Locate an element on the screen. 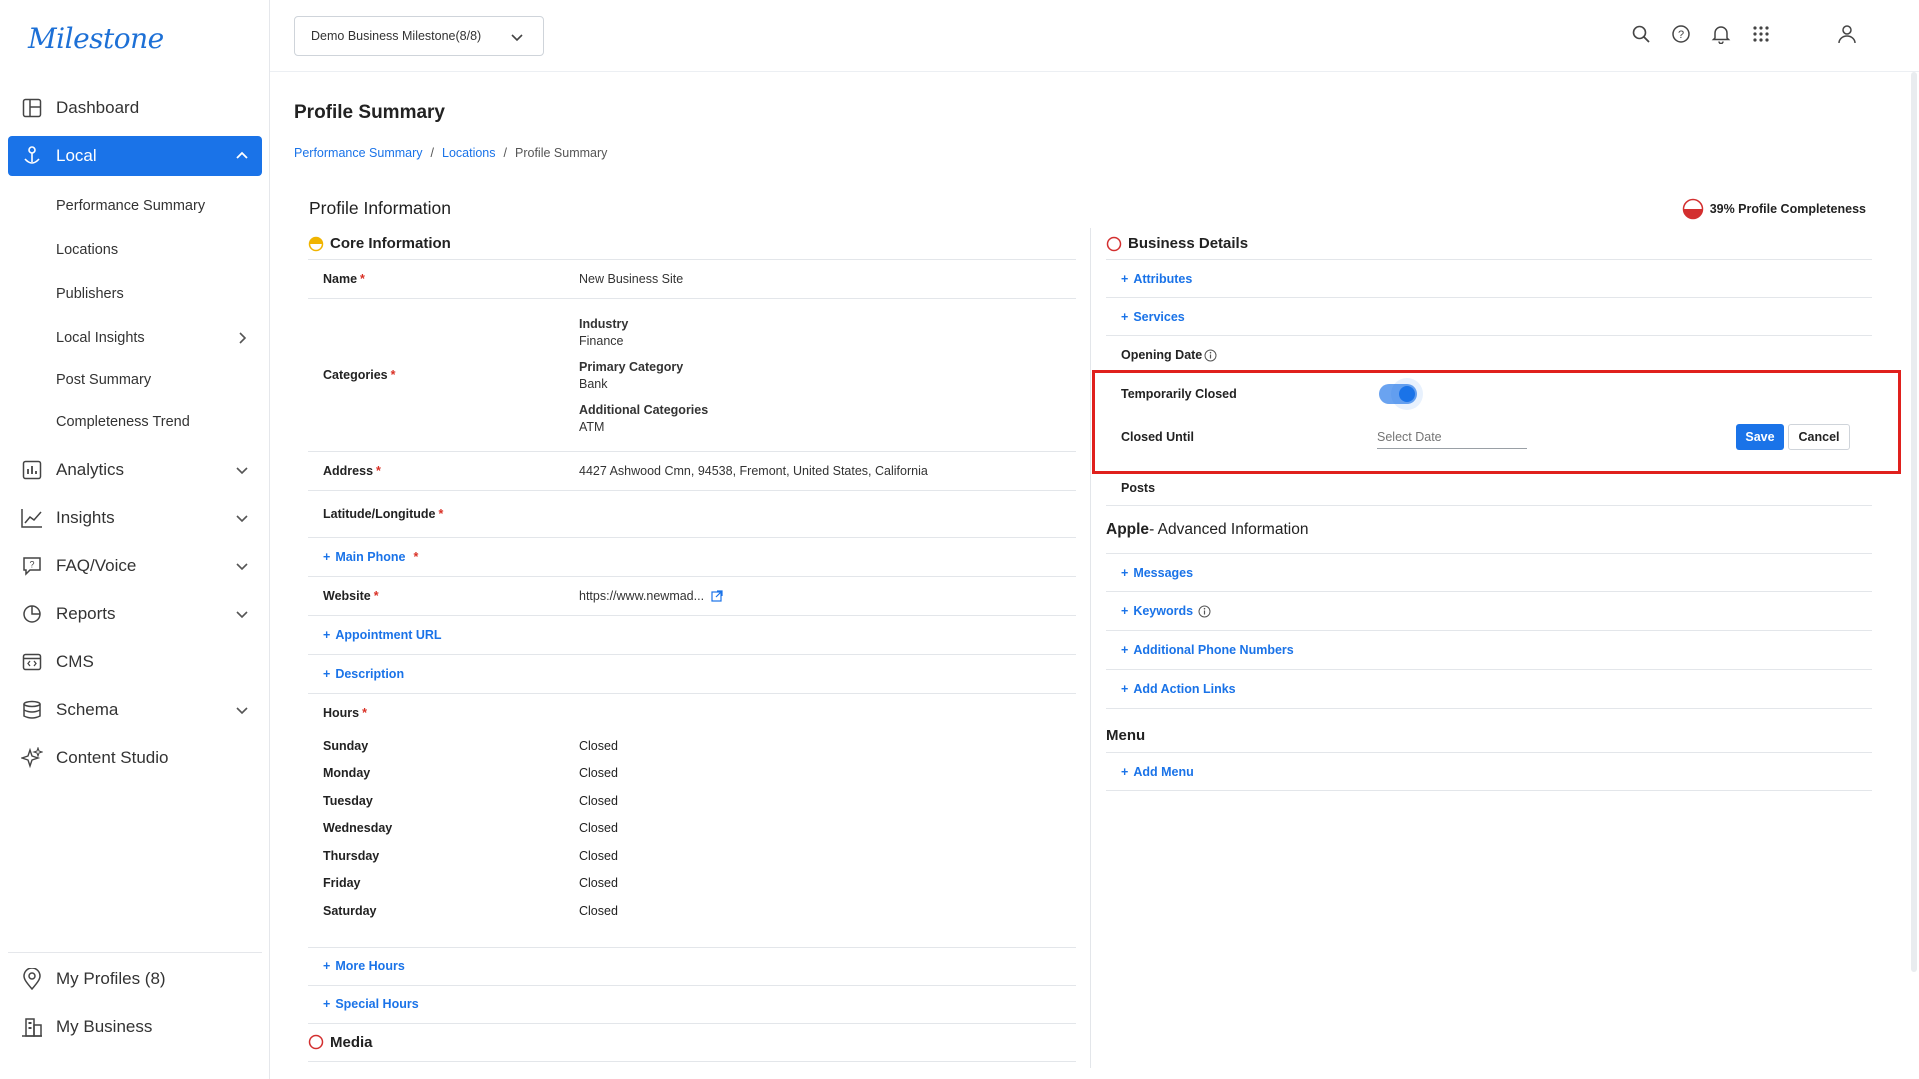 The width and height of the screenshot is (1919, 1079). add-more-hours-label: More Hours is located at coordinates (370, 966).